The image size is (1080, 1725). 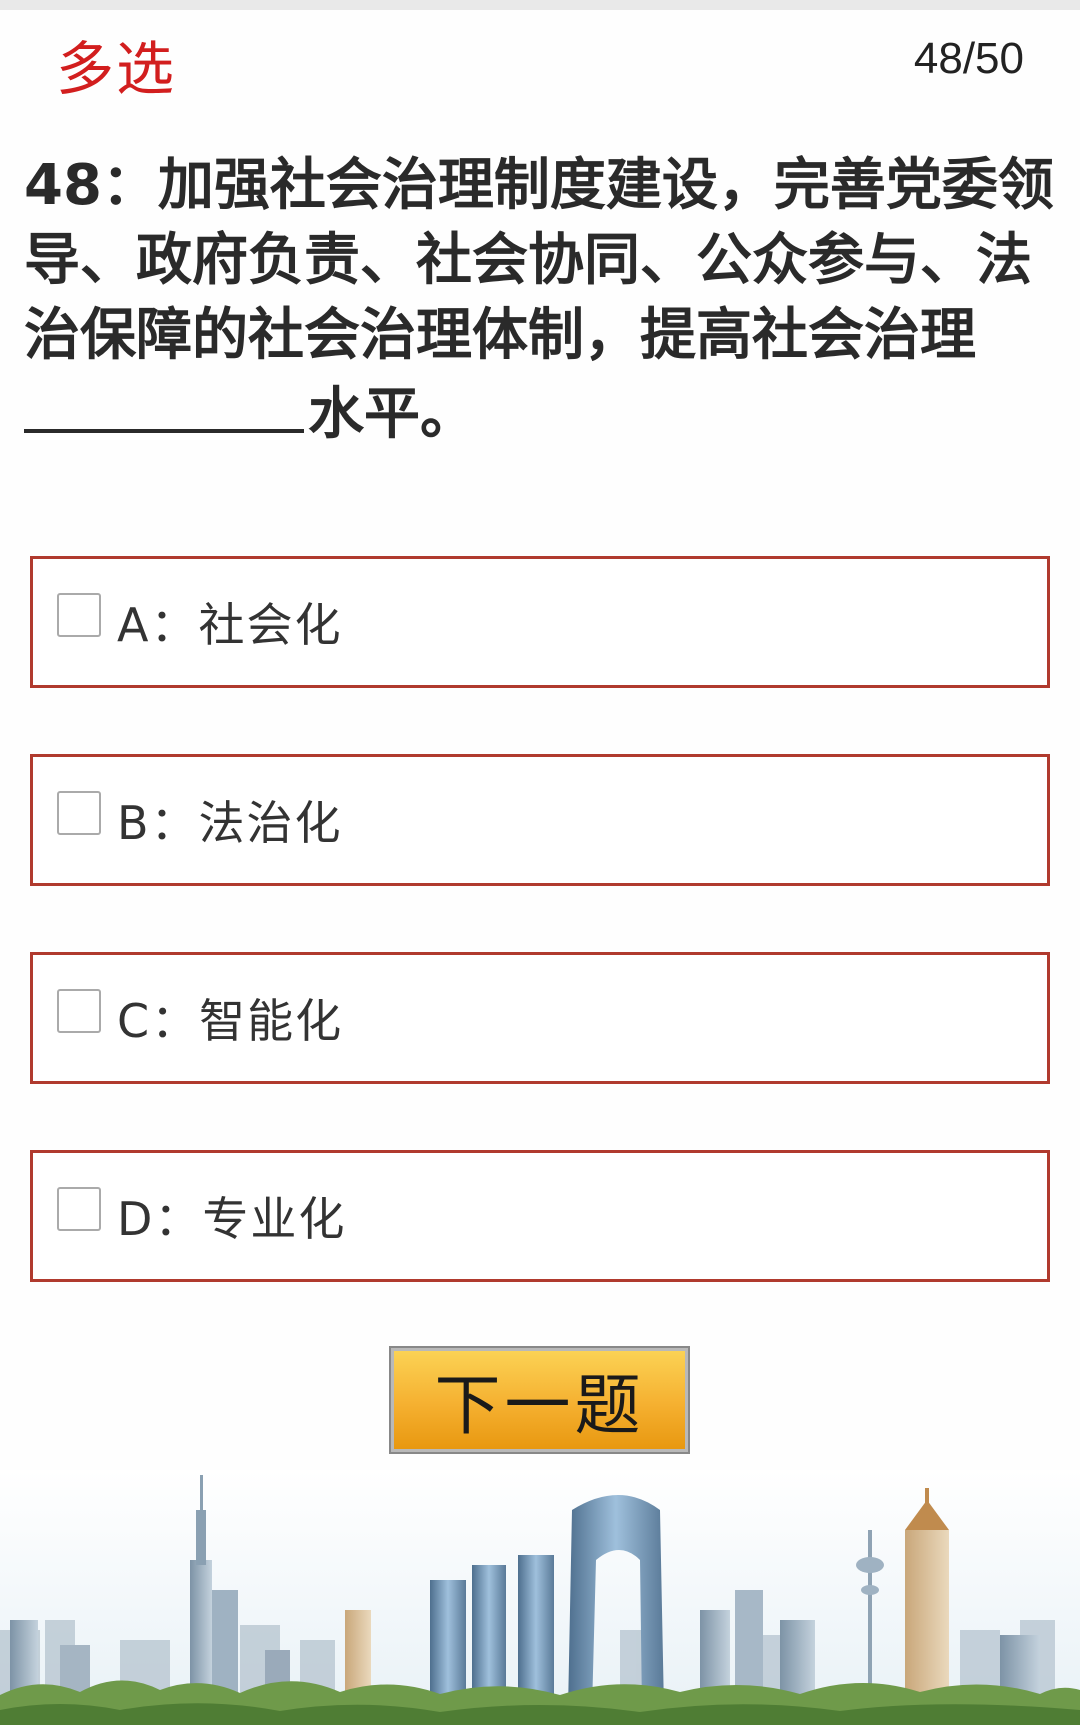 What do you see at coordinates (232, 1219) in the screenshot?
I see `option-d-label: D：专业化` at bounding box center [232, 1219].